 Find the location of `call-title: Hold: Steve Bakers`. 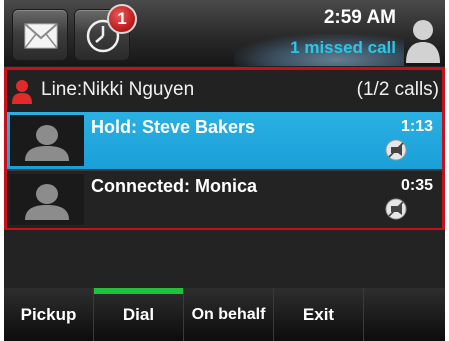

call-title: Hold: Steve Bakers is located at coordinates (173, 127).